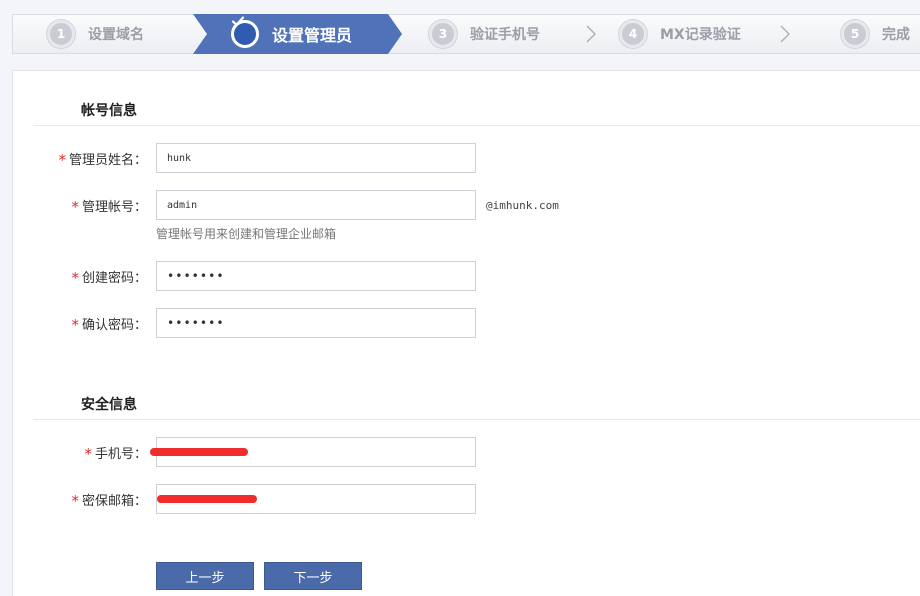 This screenshot has height=596, width=920. Describe the element at coordinates (855, 34) in the screenshot. I see `step-number-badge: 5` at that location.